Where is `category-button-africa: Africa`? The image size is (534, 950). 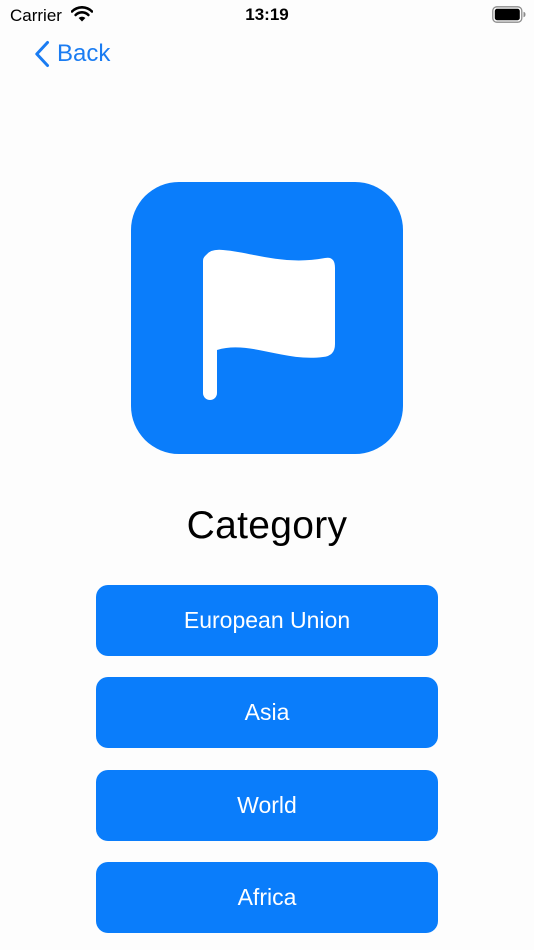 category-button-africa: Africa is located at coordinates (267, 897).